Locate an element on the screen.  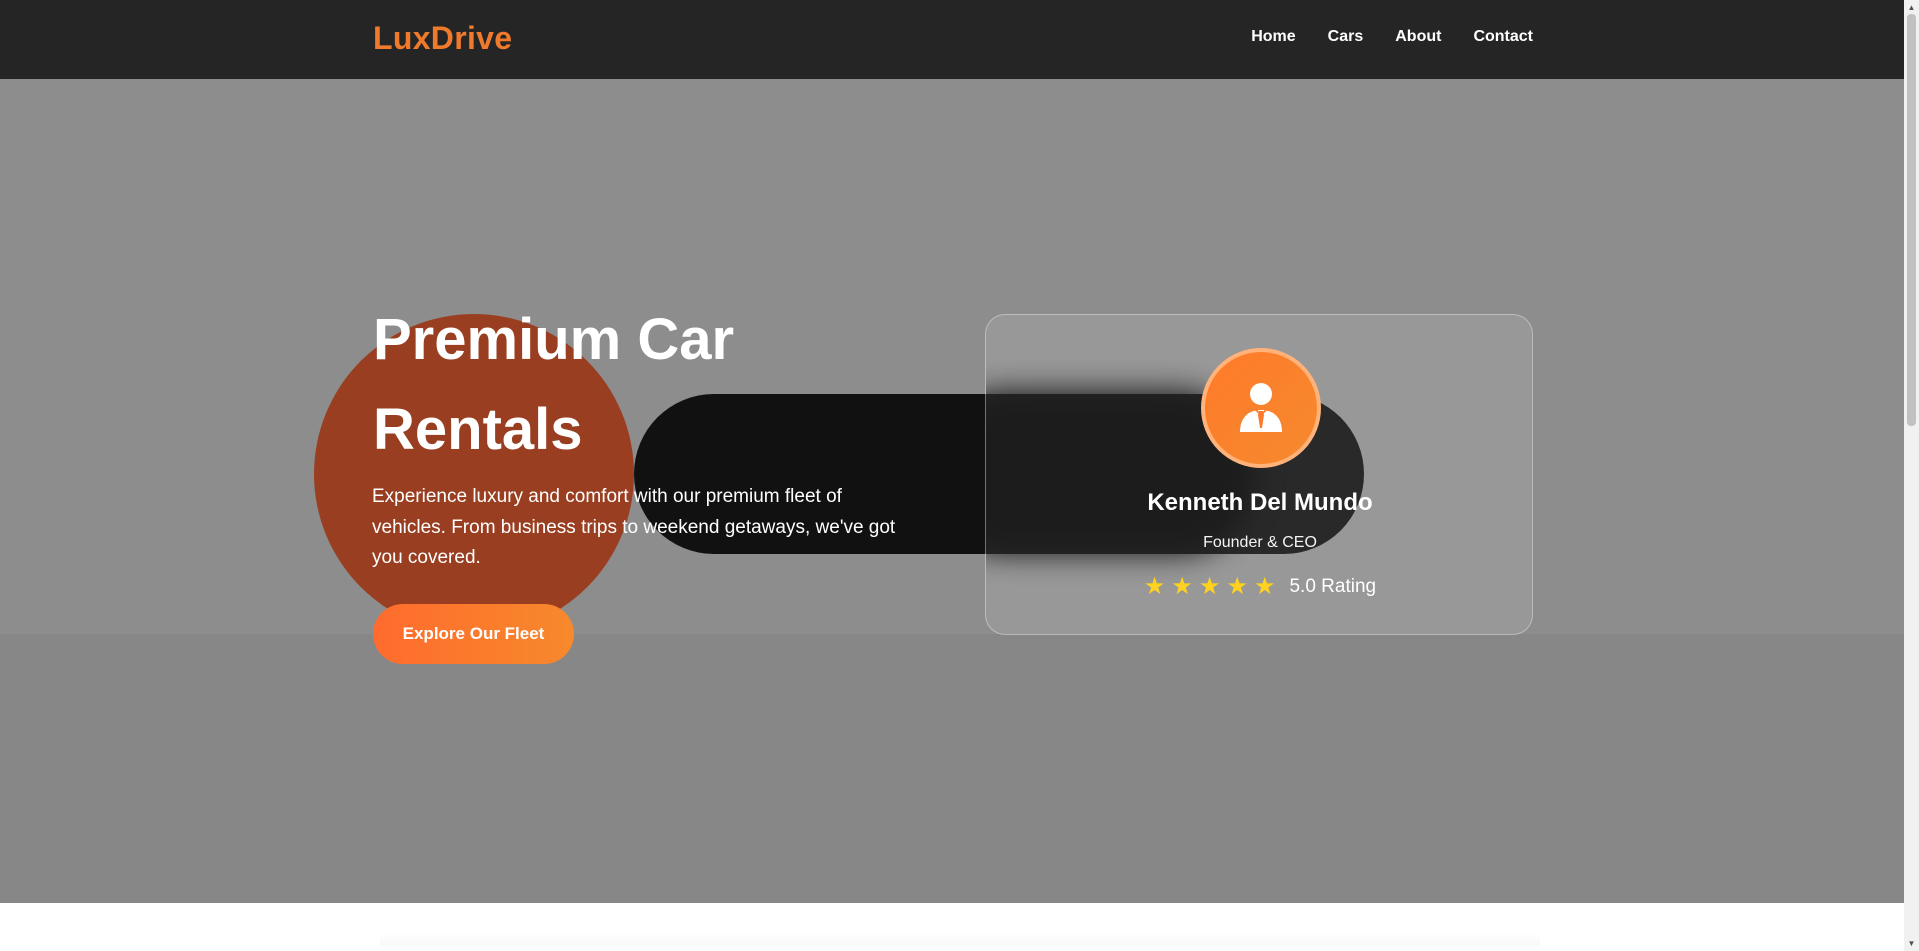
user-tie-icon is located at coordinates (1261, 407).